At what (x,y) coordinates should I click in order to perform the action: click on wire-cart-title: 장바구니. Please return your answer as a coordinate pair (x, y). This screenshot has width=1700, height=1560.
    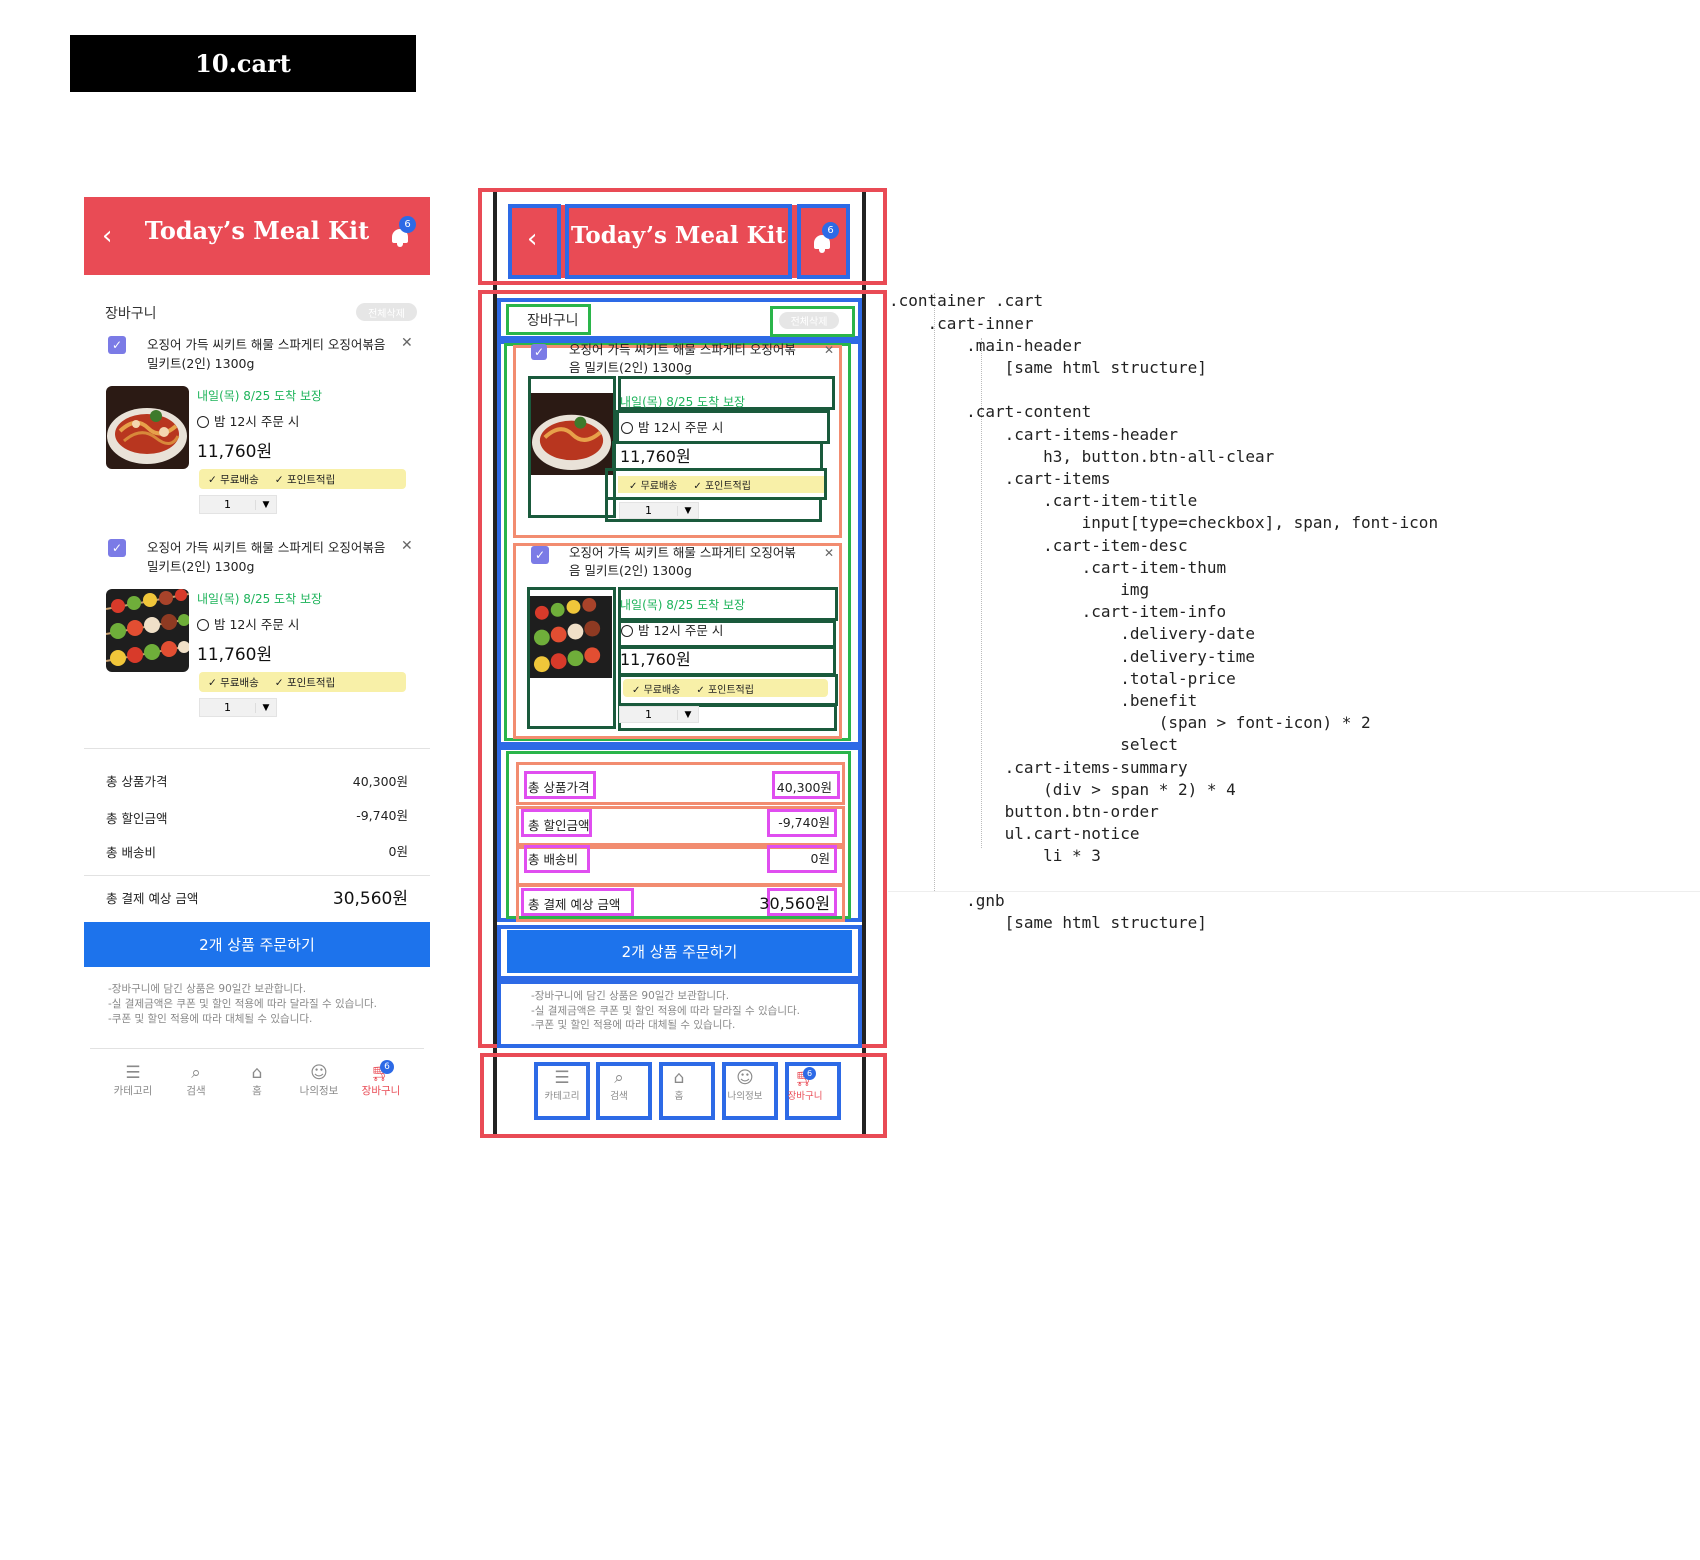
    Looking at the image, I should click on (553, 321).